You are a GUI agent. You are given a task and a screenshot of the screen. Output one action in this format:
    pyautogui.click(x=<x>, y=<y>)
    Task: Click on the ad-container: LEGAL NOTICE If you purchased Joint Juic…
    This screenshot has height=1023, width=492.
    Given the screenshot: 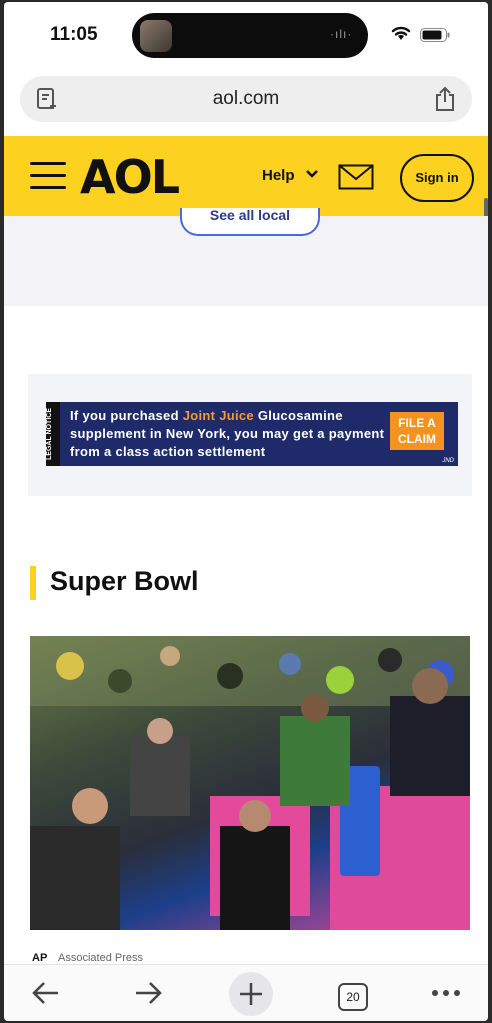 What is the action you would take?
    pyautogui.click(x=250, y=435)
    